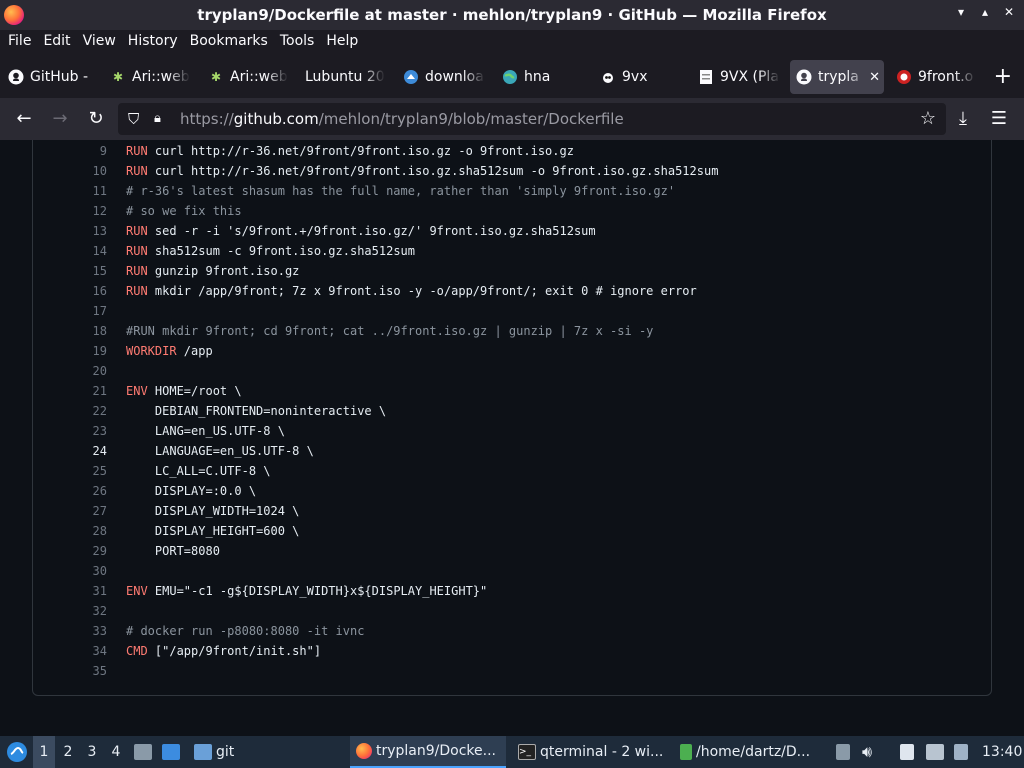 The height and width of the screenshot is (768, 1024). What do you see at coordinates (169, 351) in the screenshot?
I see `line-content: WORKDIR /app` at bounding box center [169, 351].